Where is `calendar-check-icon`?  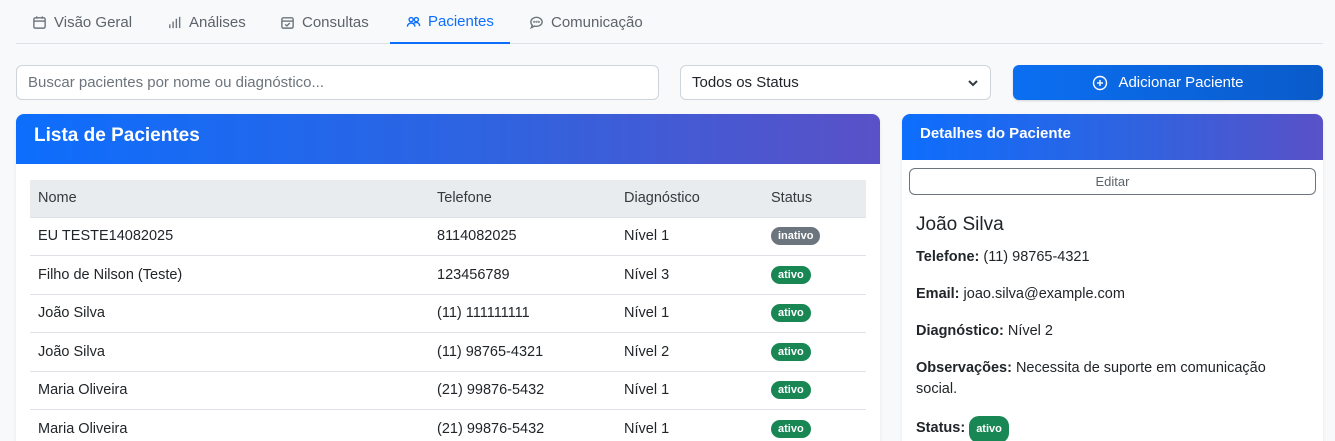 calendar-check-icon is located at coordinates (287, 22).